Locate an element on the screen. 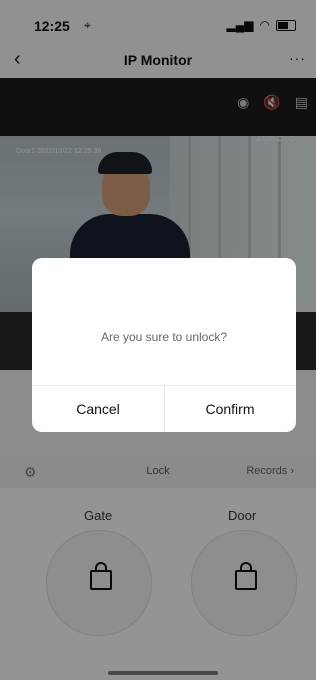 The width and height of the screenshot is (320, 680). confirm-button: Confirm is located at coordinates (230, 409).